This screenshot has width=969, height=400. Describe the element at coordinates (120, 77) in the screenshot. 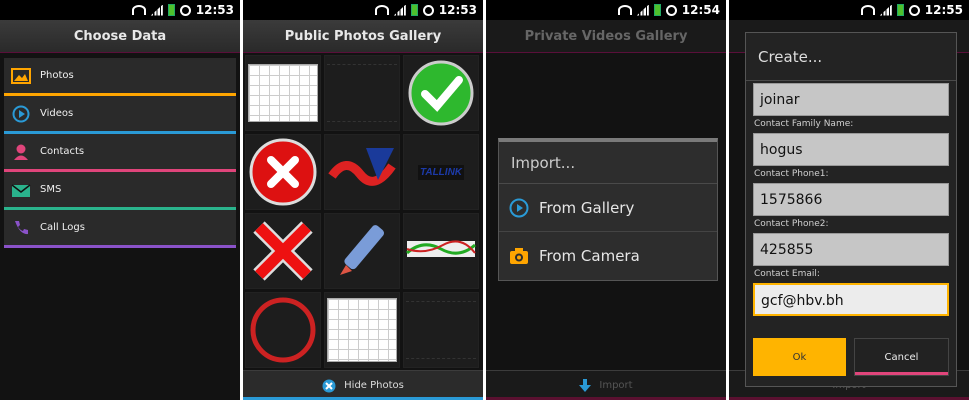

I see `menu-item-photos: Photos` at that location.